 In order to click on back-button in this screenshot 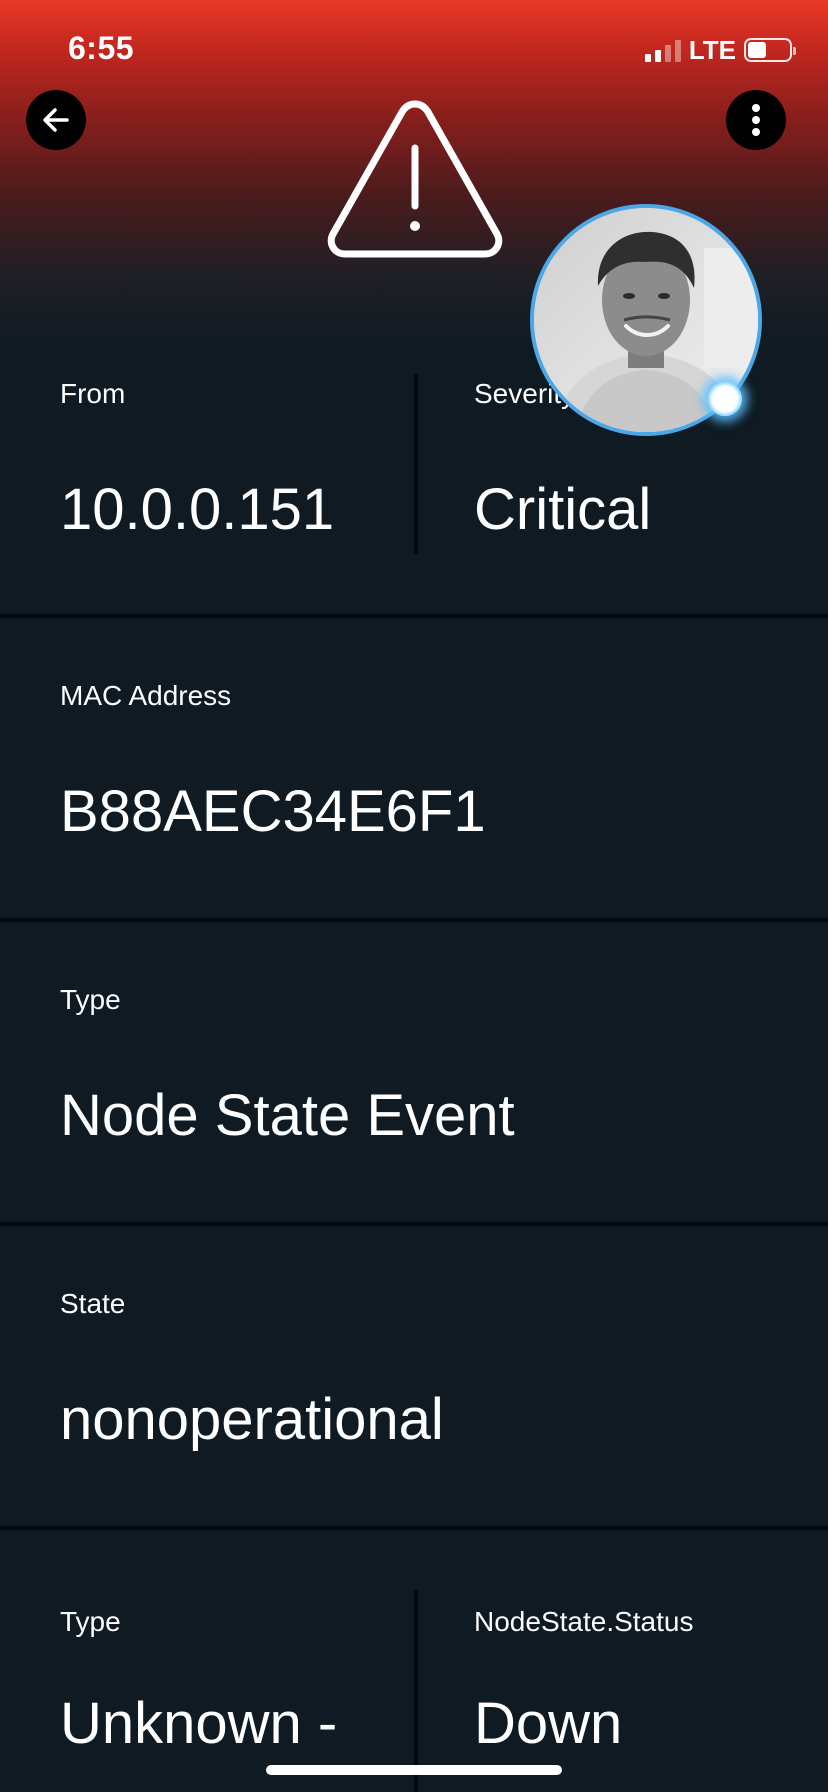, I will do `click(56, 120)`.